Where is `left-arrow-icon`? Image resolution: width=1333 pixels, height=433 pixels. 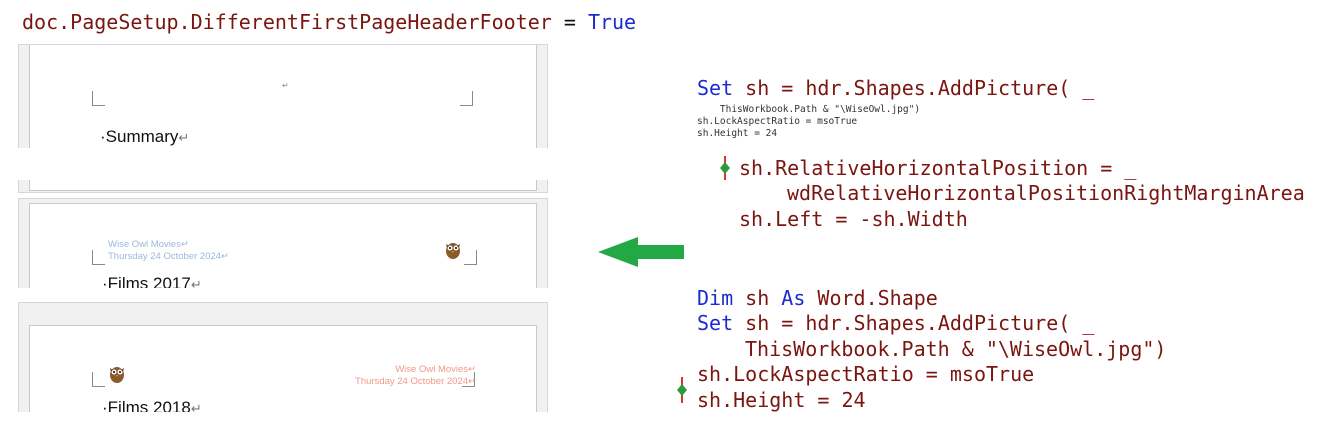
left-arrow-icon is located at coordinates (642, 254).